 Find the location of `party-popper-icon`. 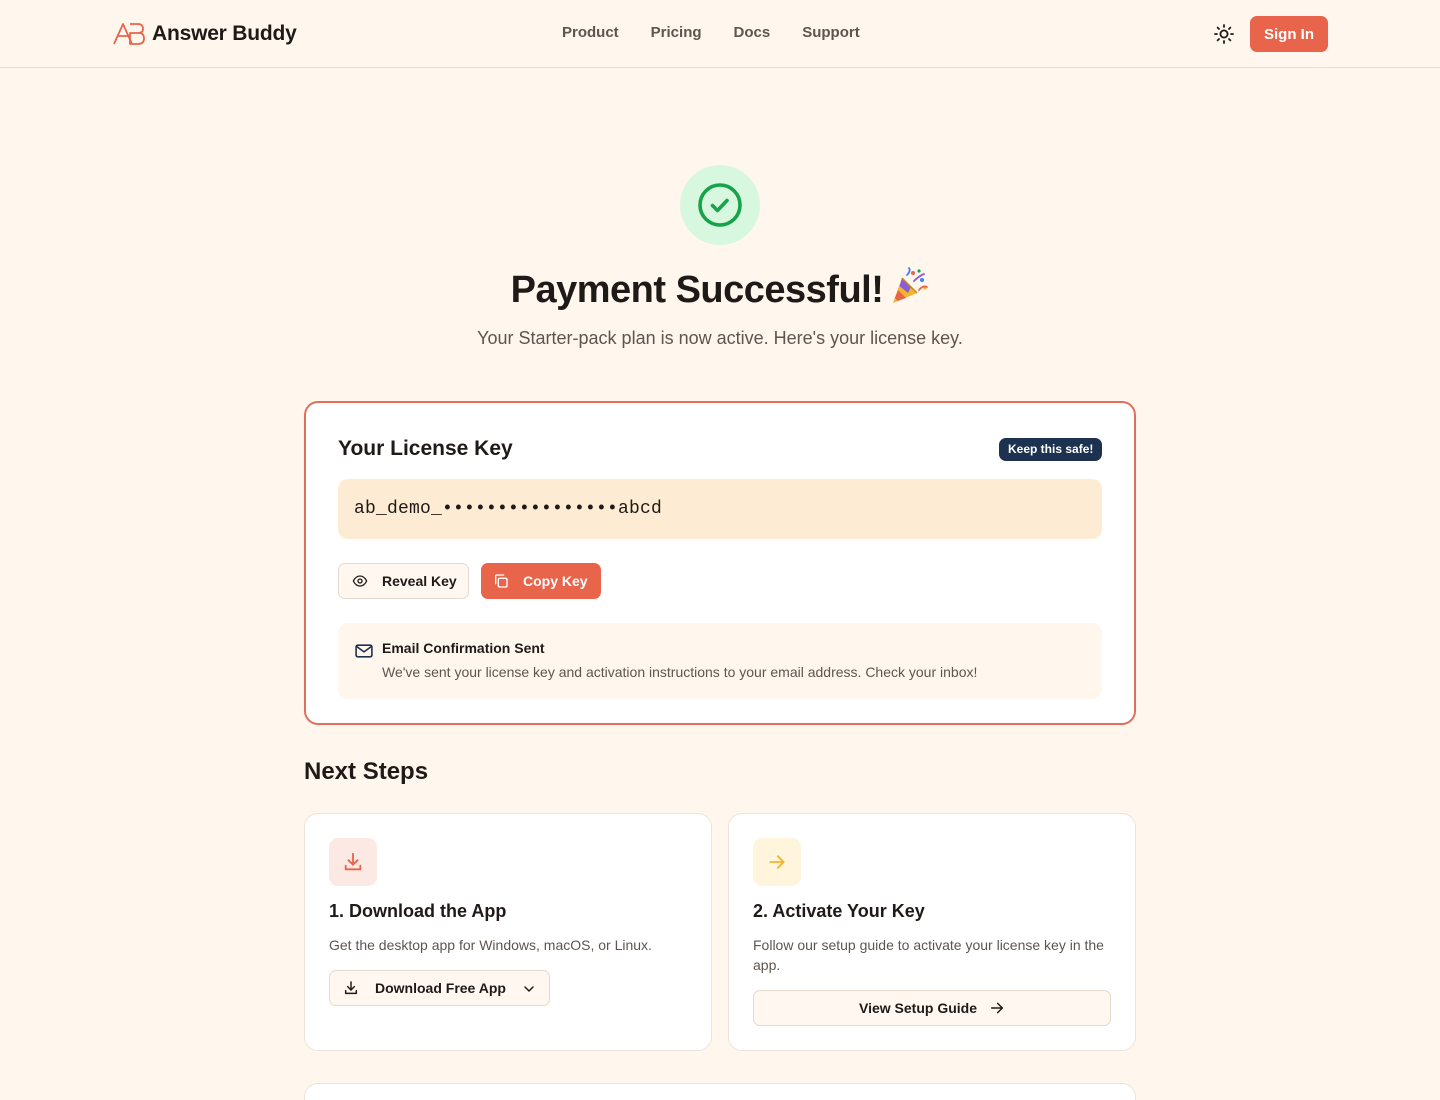

party-popper-icon is located at coordinates (909, 291).